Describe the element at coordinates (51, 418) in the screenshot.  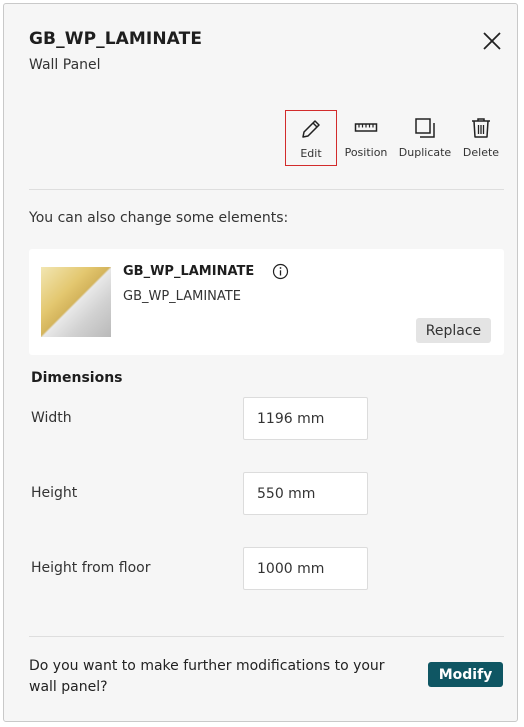
I see `width-label: Width` at that location.